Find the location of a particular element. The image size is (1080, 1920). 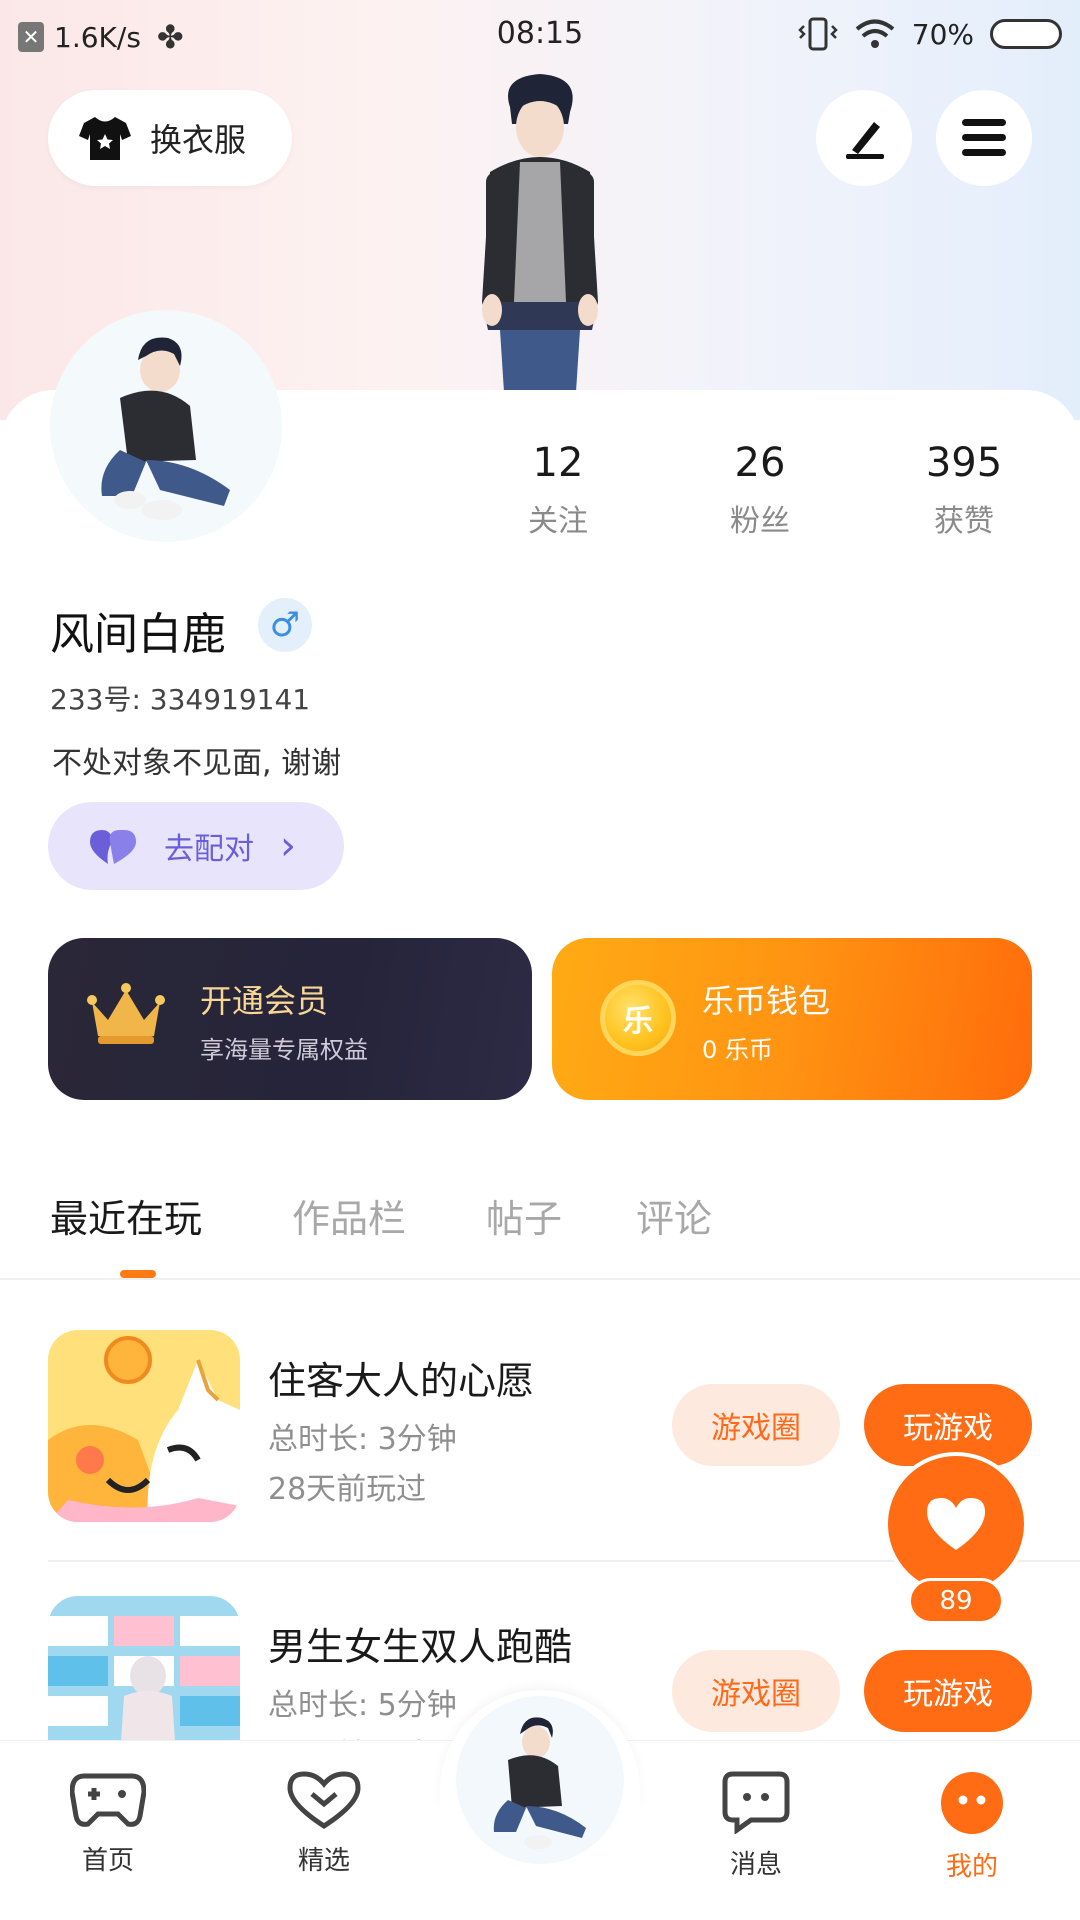

nav-center-avatar is located at coordinates (540, 1780).